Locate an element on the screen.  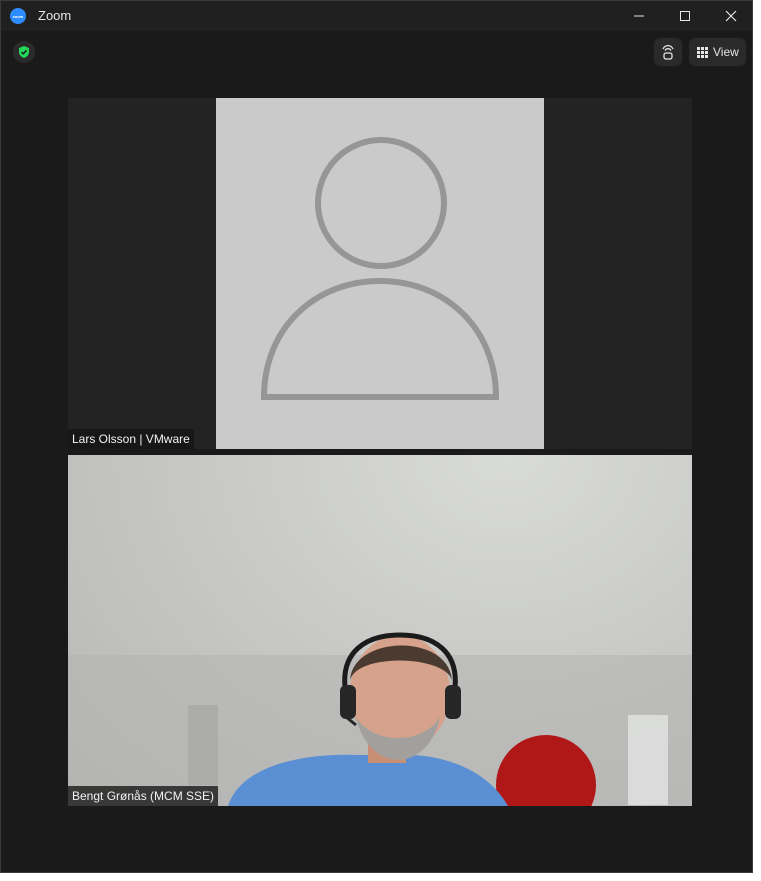
maximize-icon is located at coordinates (685, 16).